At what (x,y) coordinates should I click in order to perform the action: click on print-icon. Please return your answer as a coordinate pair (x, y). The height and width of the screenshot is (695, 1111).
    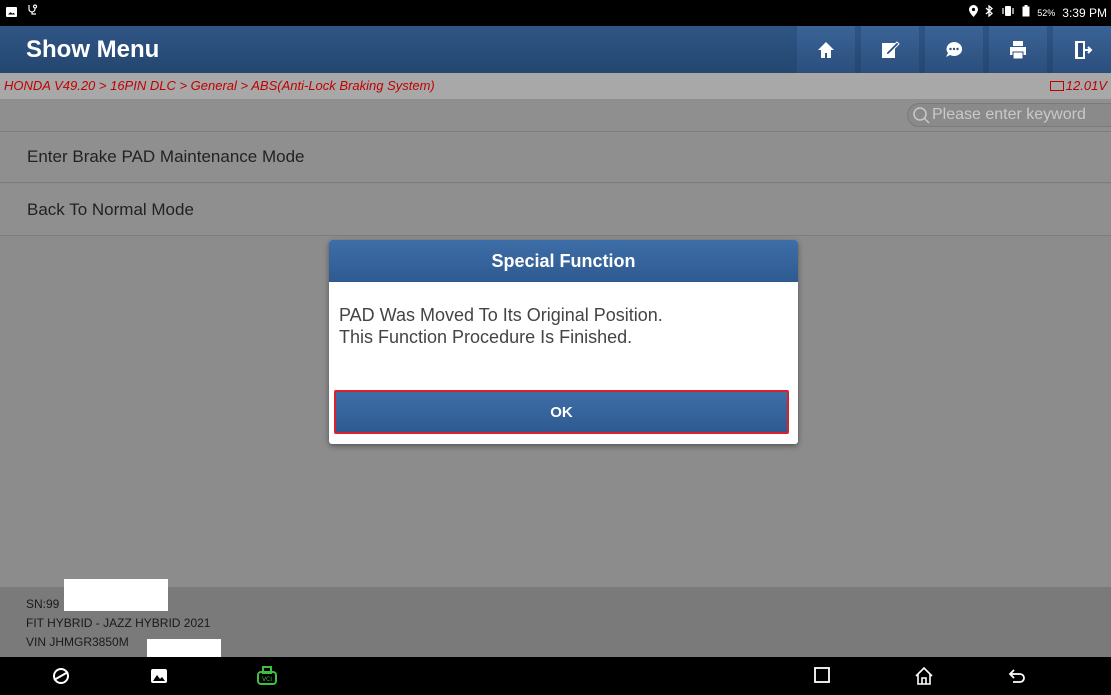
    Looking at the image, I should click on (1018, 49).